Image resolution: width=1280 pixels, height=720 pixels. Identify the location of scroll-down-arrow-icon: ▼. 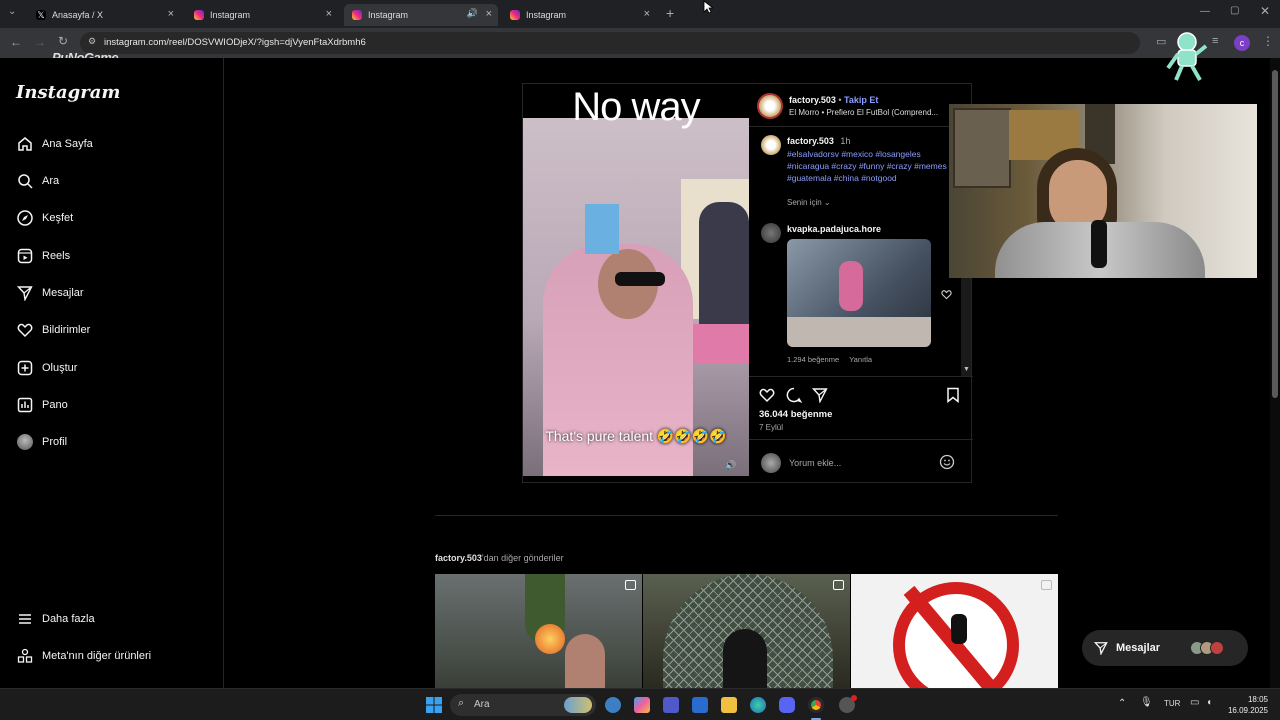
(966, 369).